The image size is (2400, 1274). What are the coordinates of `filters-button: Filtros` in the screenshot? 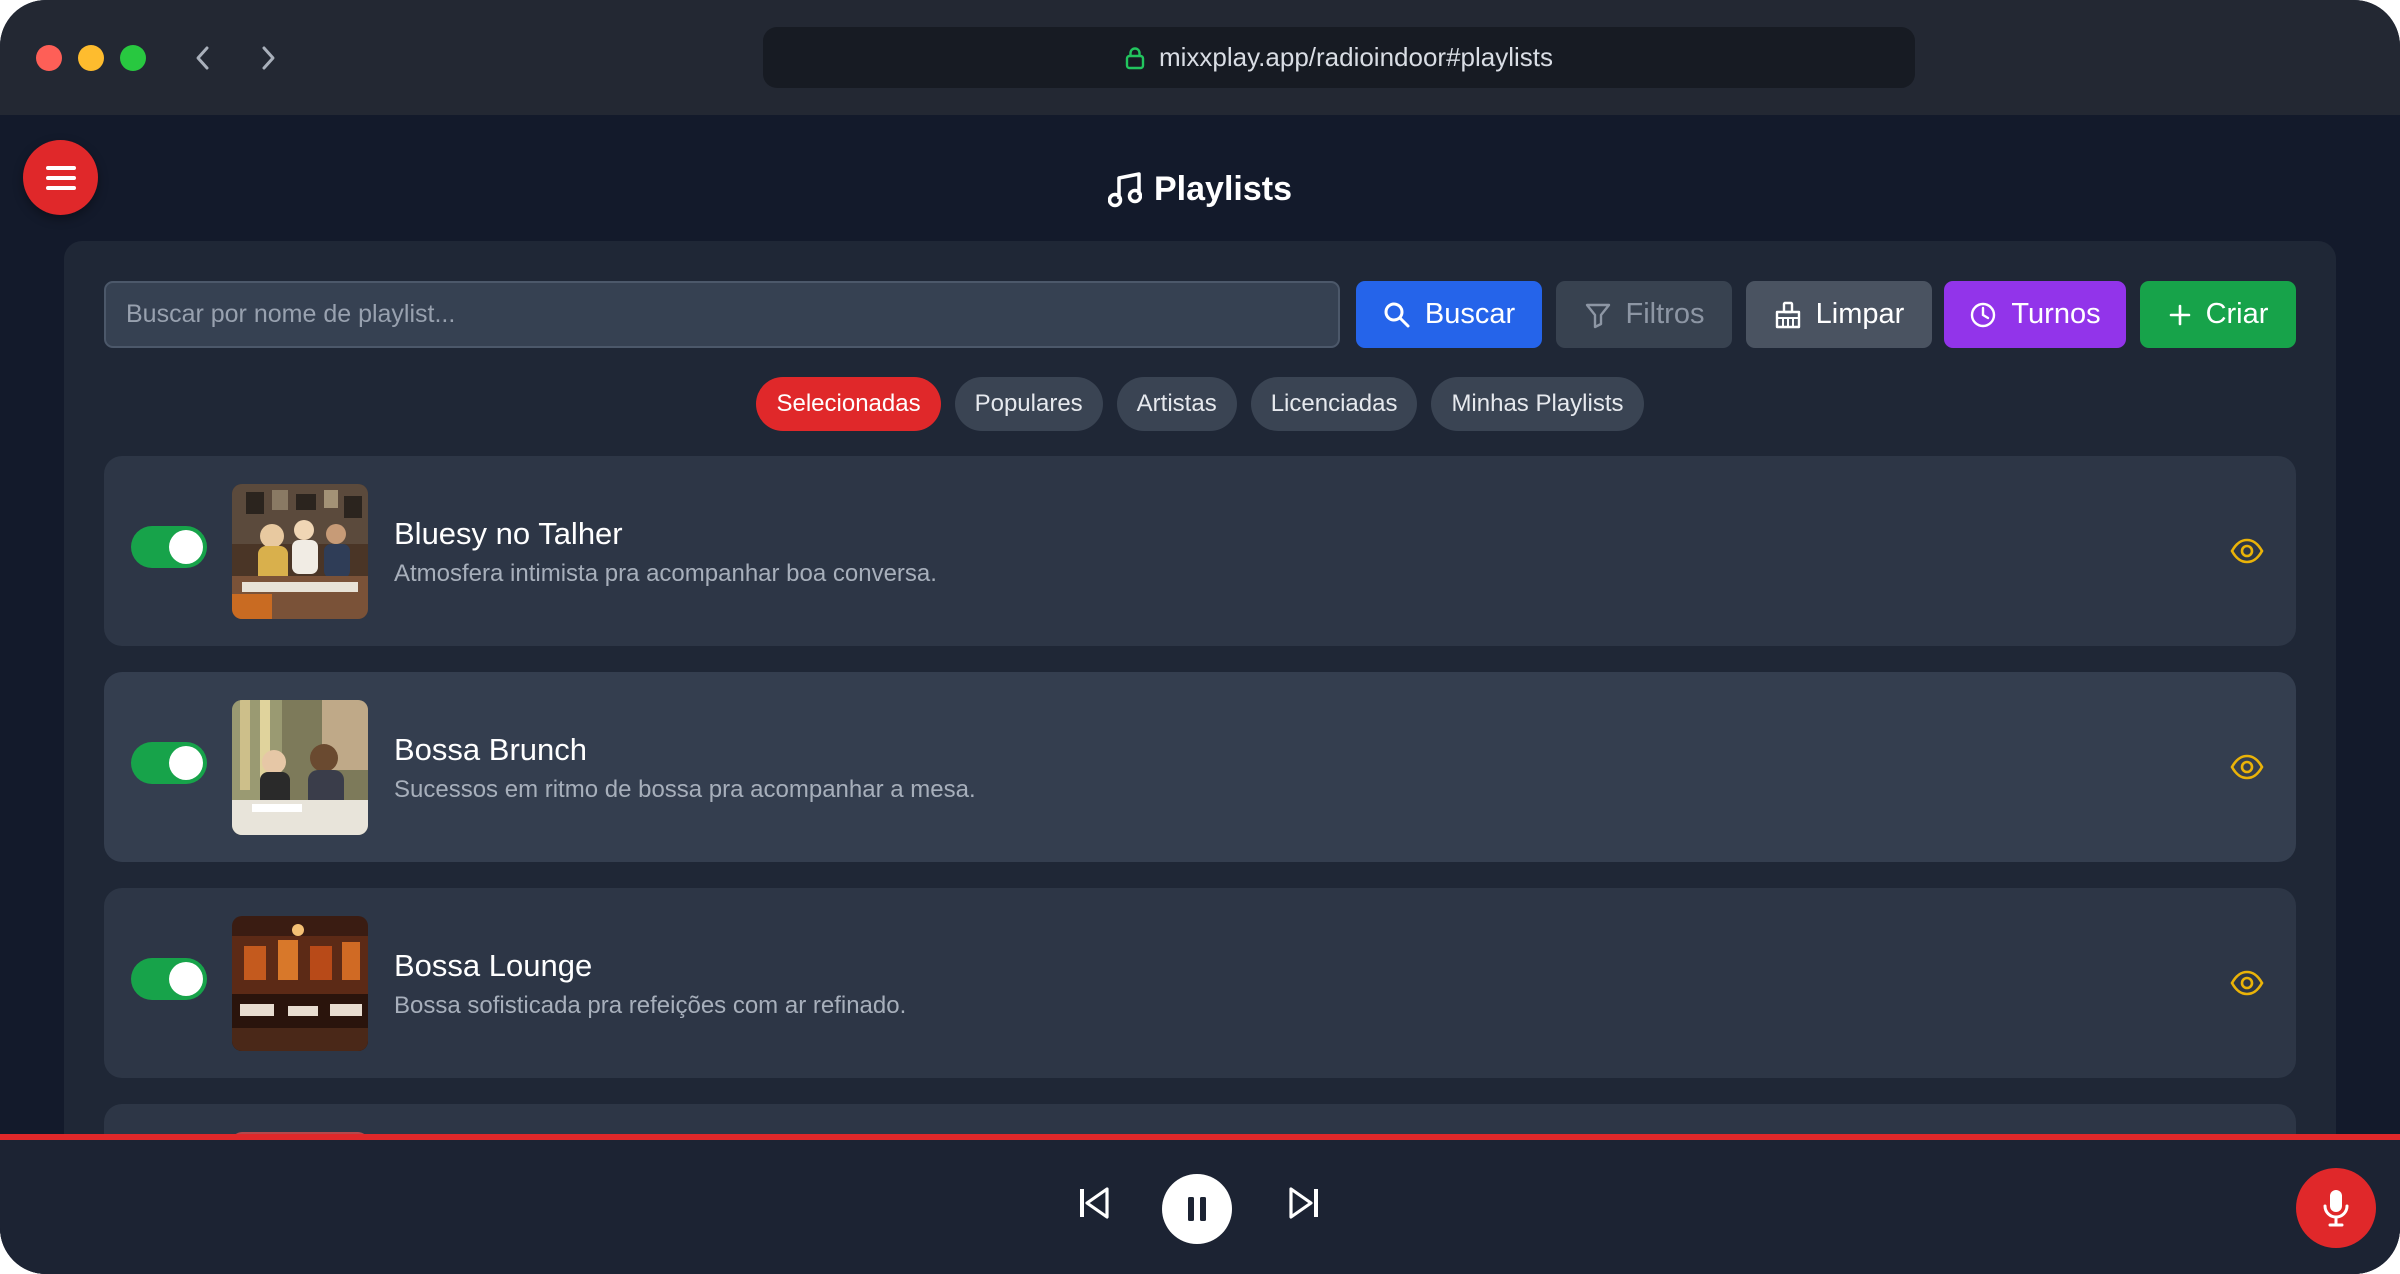 It's located at (1644, 314).